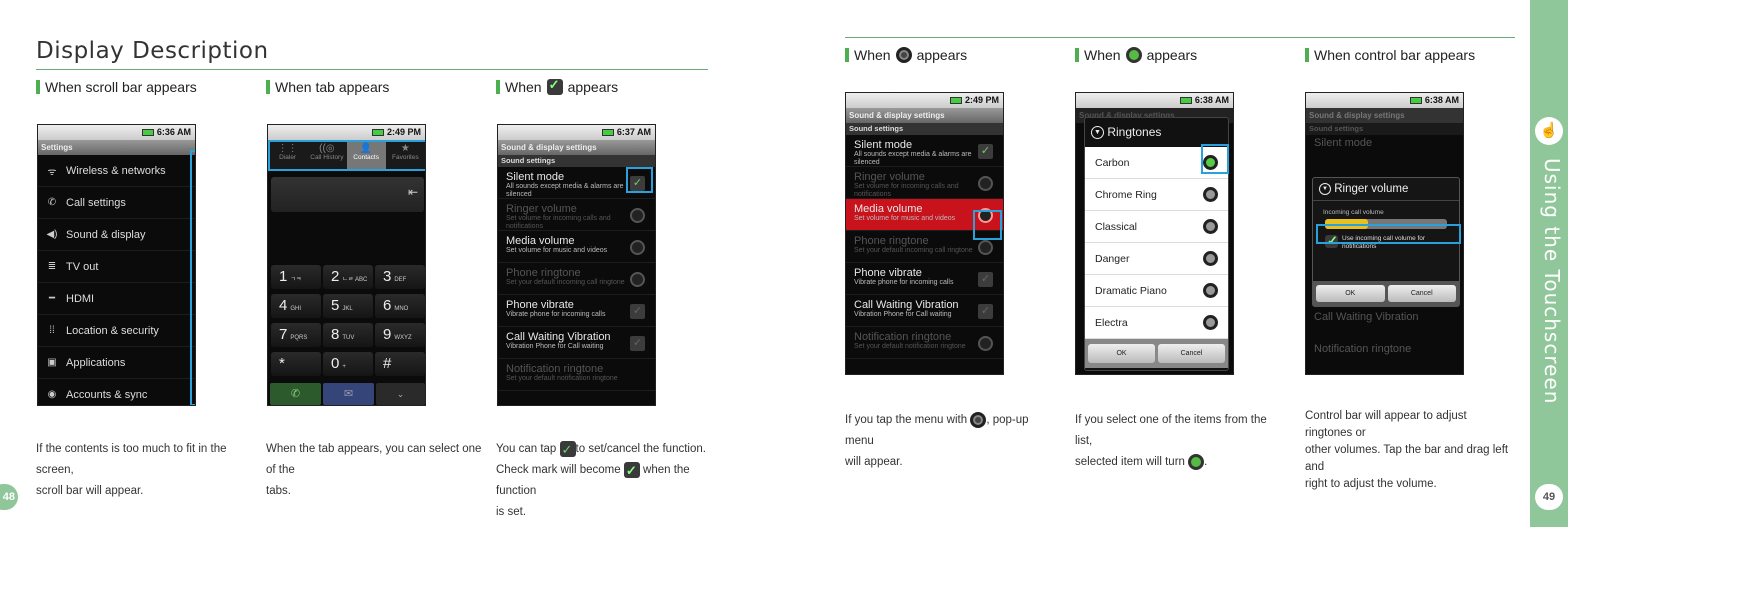 Image resolution: width=1754 pixels, height=590 pixels. What do you see at coordinates (295, 394) in the screenshot?
I see `call-button: ✆` at bounding box center [295, 394].